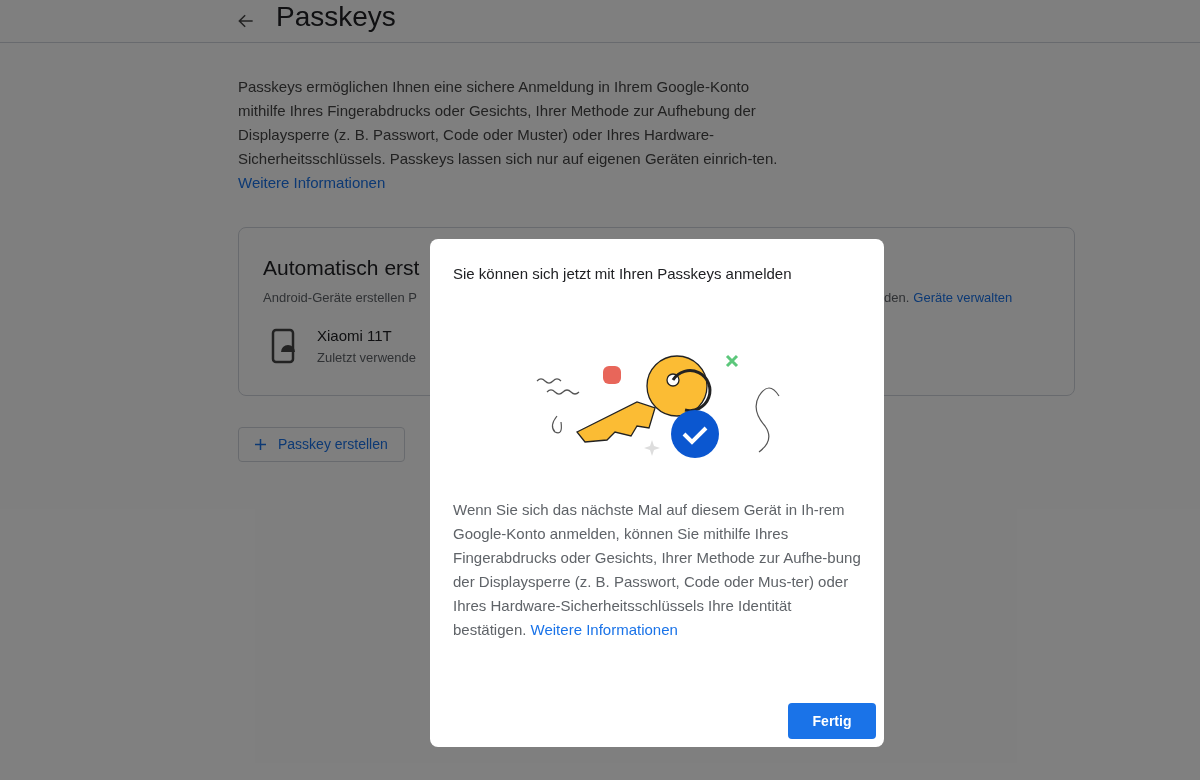  What do you see at coordinates (260, 444) in the screenshot?
I see `plus-icon` at bounding box center [260, 444].